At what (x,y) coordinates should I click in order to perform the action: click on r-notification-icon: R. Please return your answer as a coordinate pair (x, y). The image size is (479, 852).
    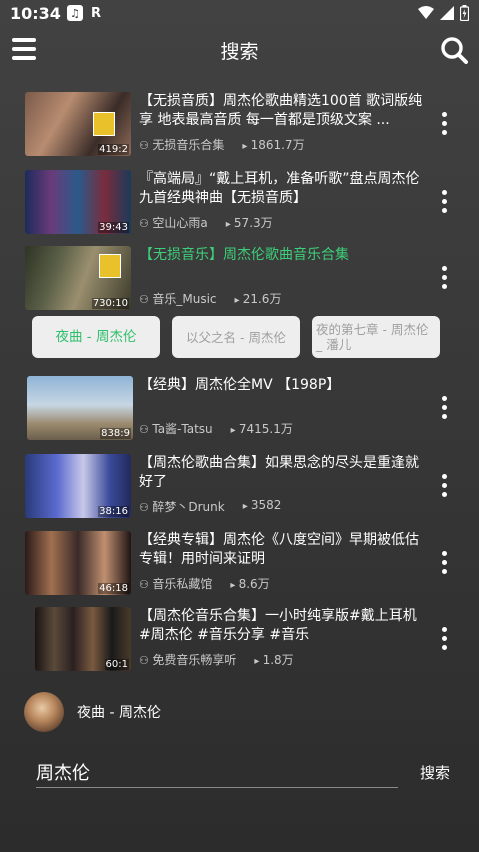
    Looking at the image, I should click on (95, 13).